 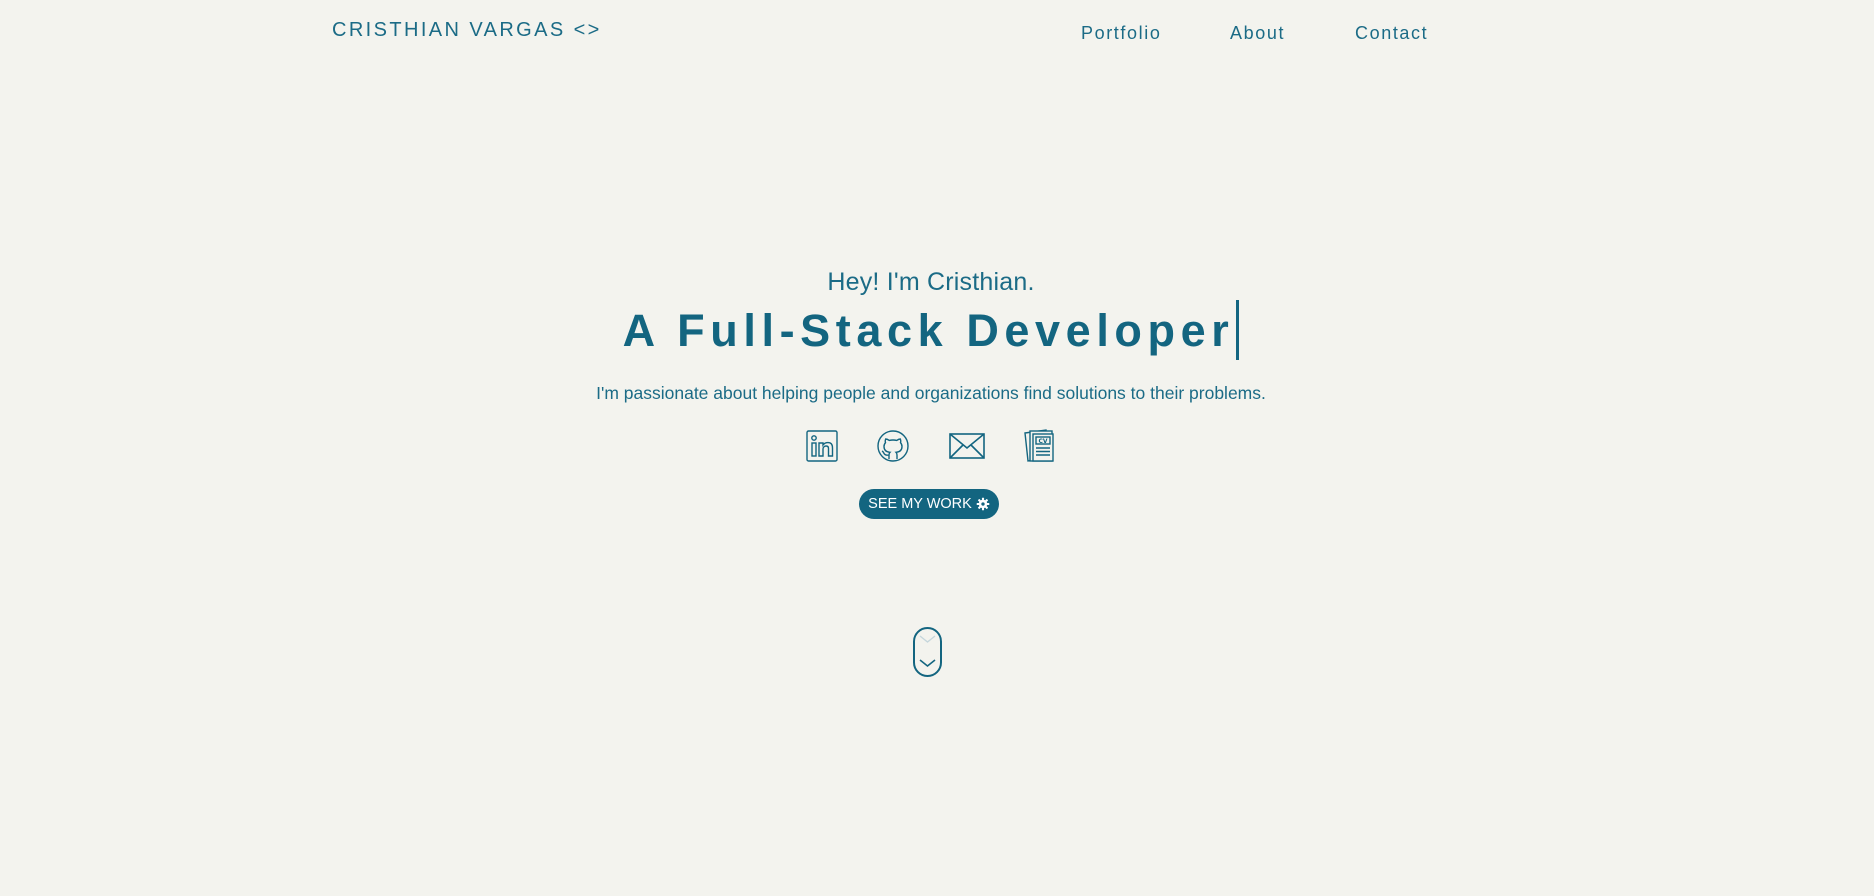 I want to click on nav-about-link: About, so click(x=1257, y=33).